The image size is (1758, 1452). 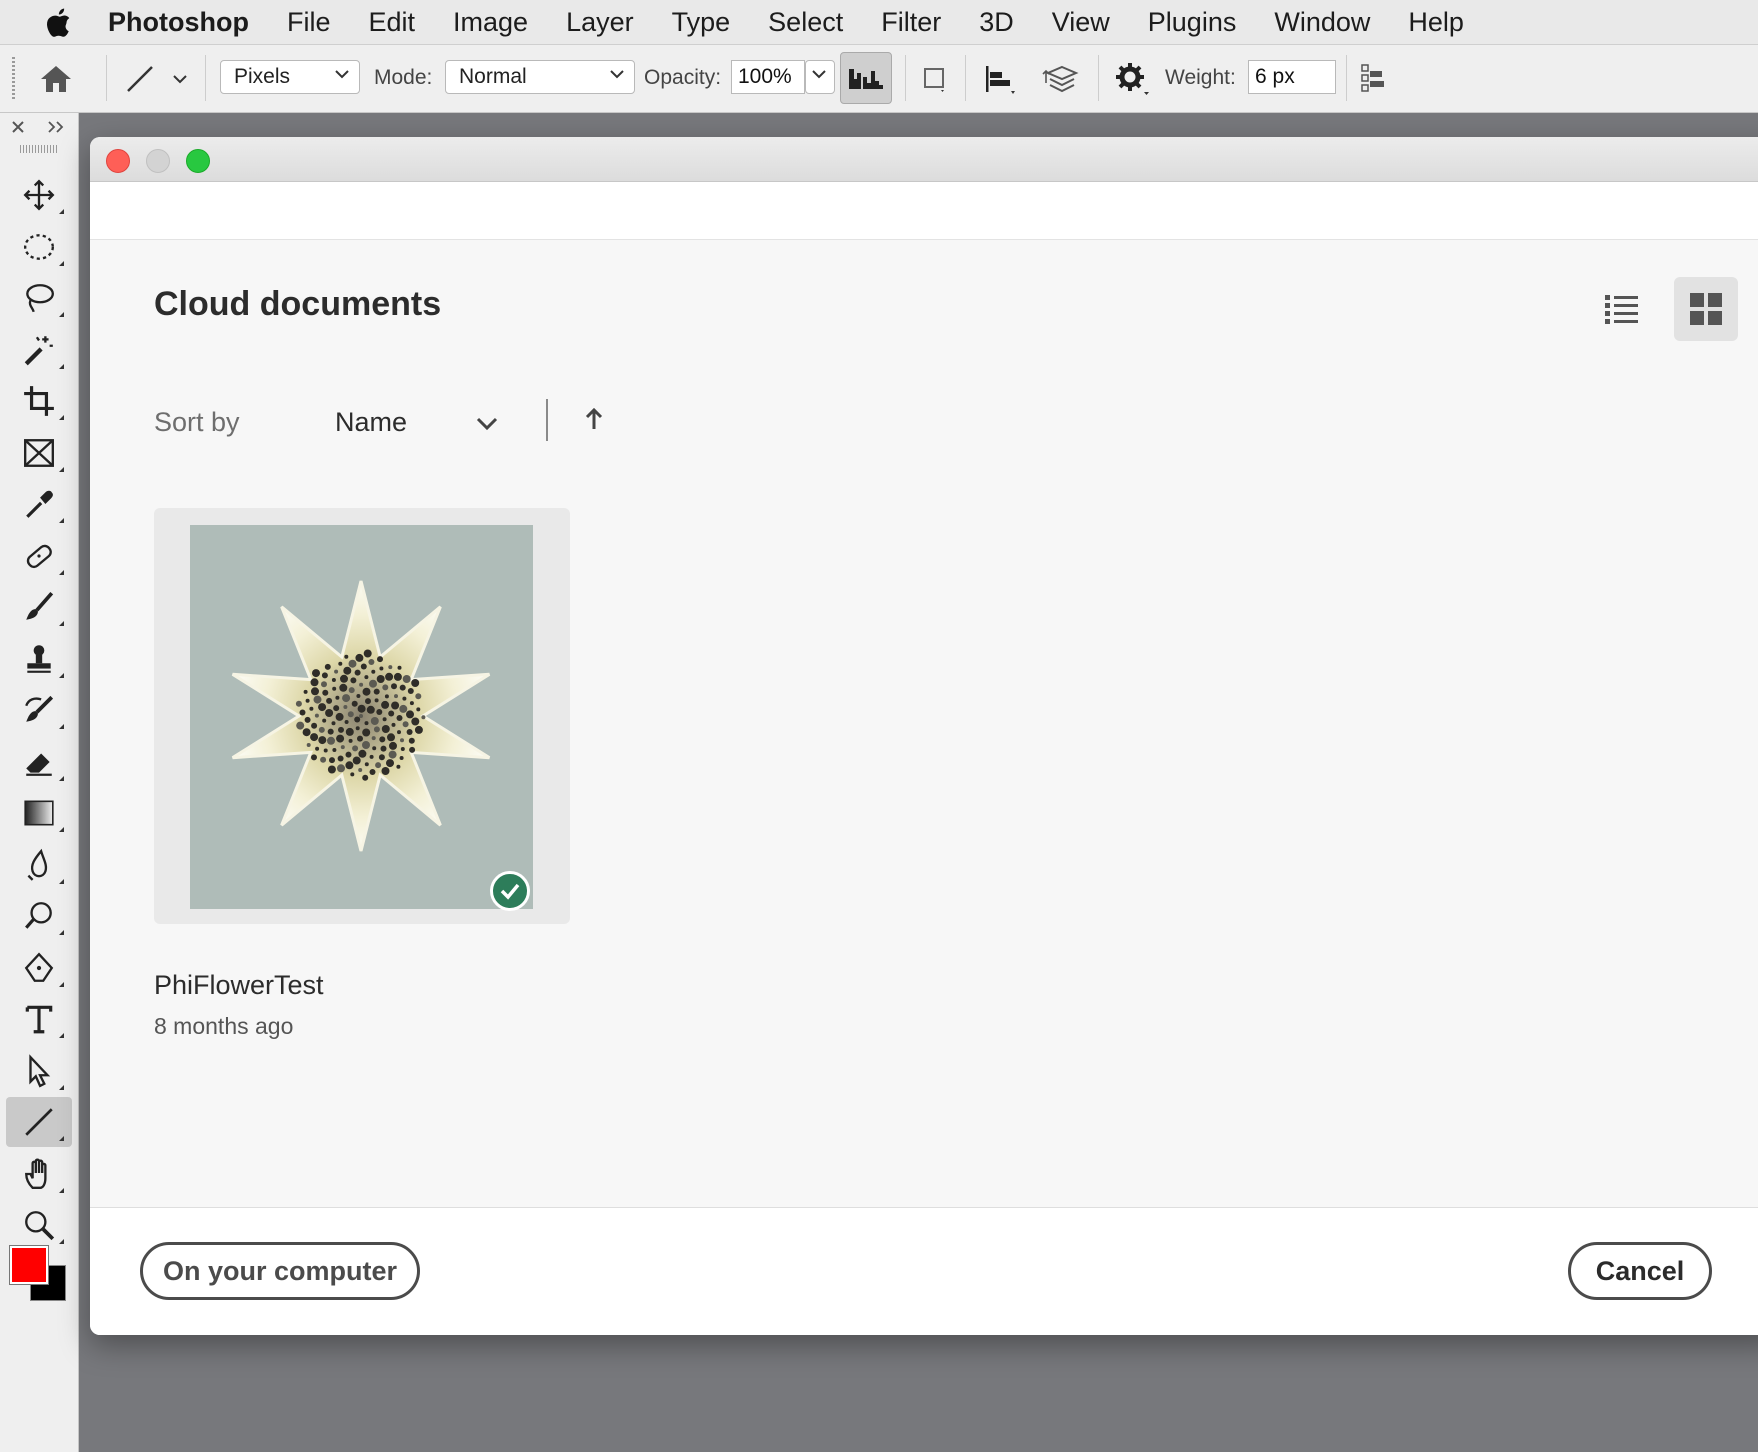 I want to click on tool-line, so click(x=39, y=1122).